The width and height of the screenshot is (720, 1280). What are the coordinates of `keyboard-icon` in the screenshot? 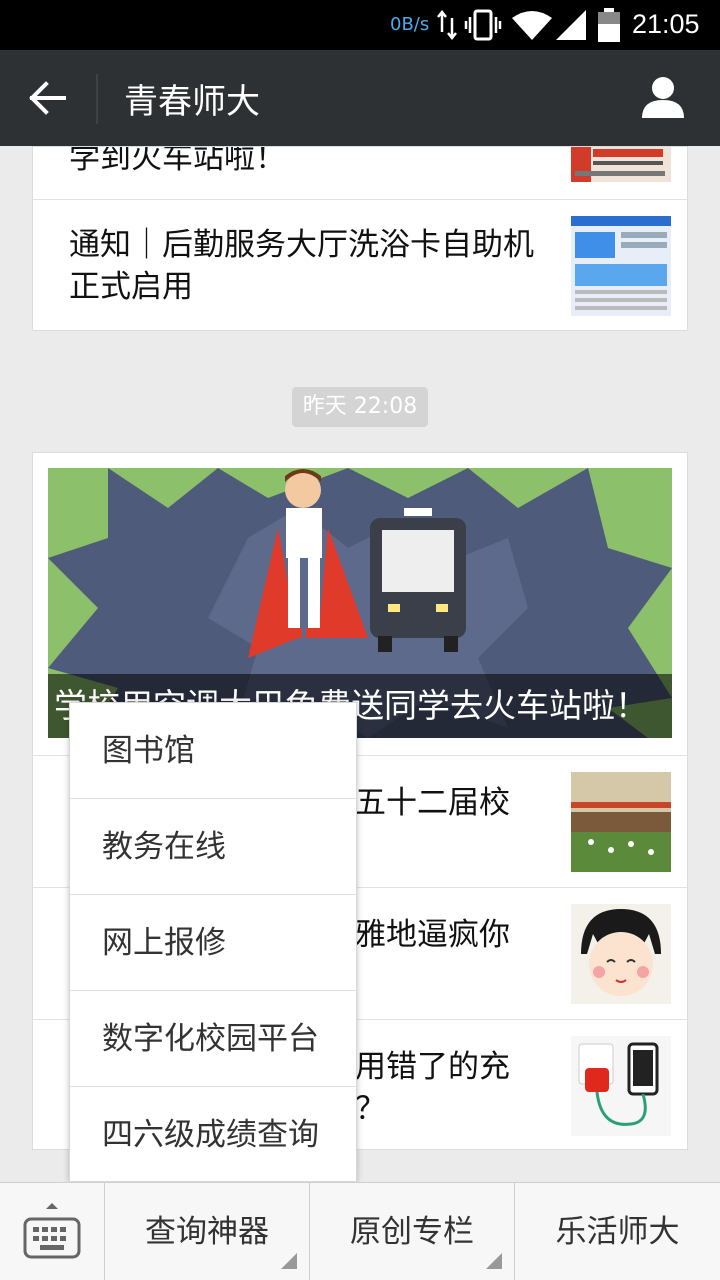 It's located at (52, 1231).